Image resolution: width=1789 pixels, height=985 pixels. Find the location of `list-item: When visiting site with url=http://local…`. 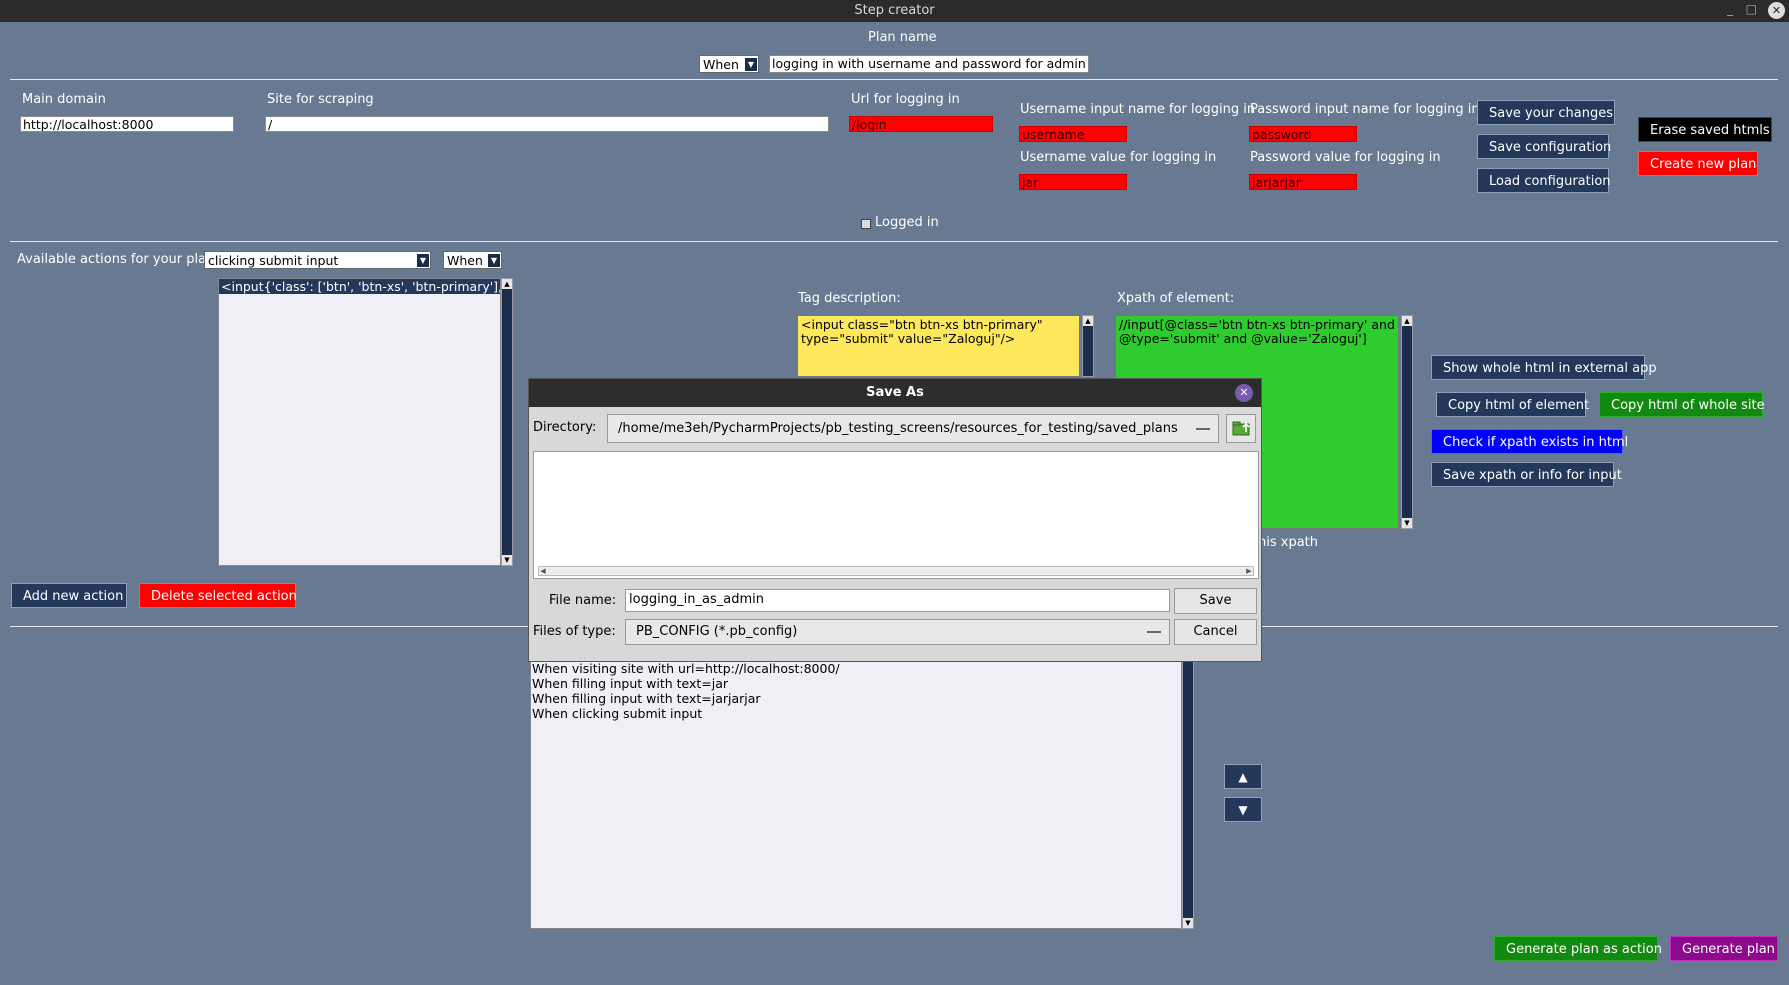

list-item: When visiting site with url=http://local… is located at coordinates (856, 668).